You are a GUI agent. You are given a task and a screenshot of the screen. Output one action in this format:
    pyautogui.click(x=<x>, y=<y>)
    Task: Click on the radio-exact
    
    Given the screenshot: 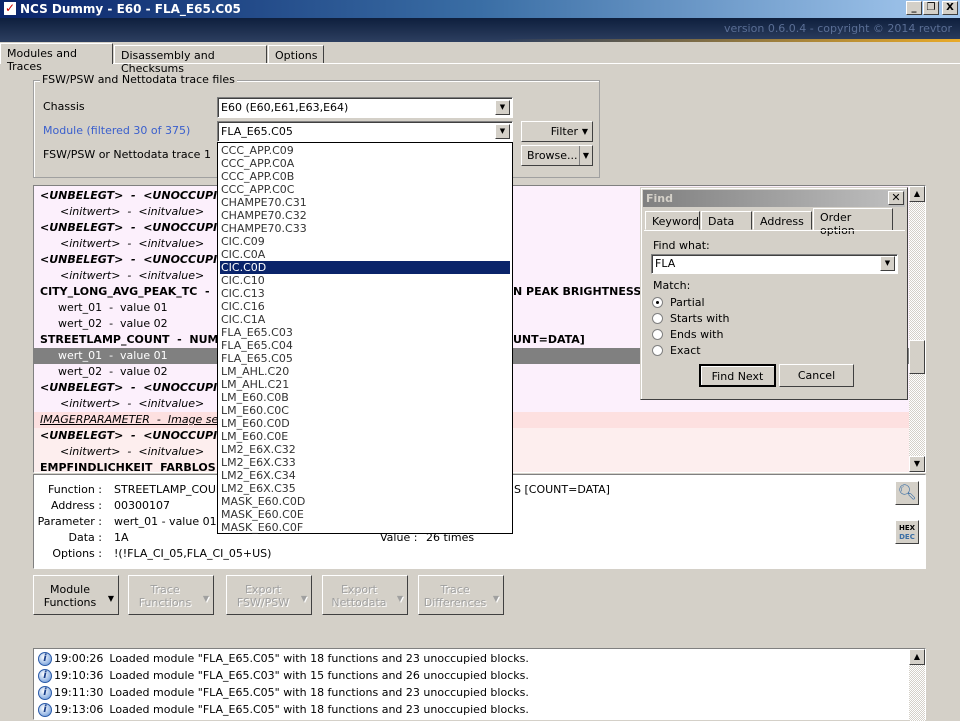 What is the action you would take?
    pyautogui.click(x=657, y=350)
    